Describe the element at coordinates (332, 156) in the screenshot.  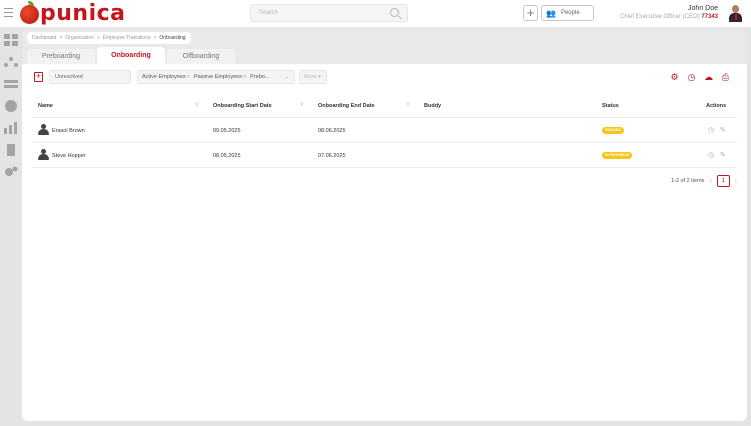
I see `end-date: 07.06.2025` at that location.